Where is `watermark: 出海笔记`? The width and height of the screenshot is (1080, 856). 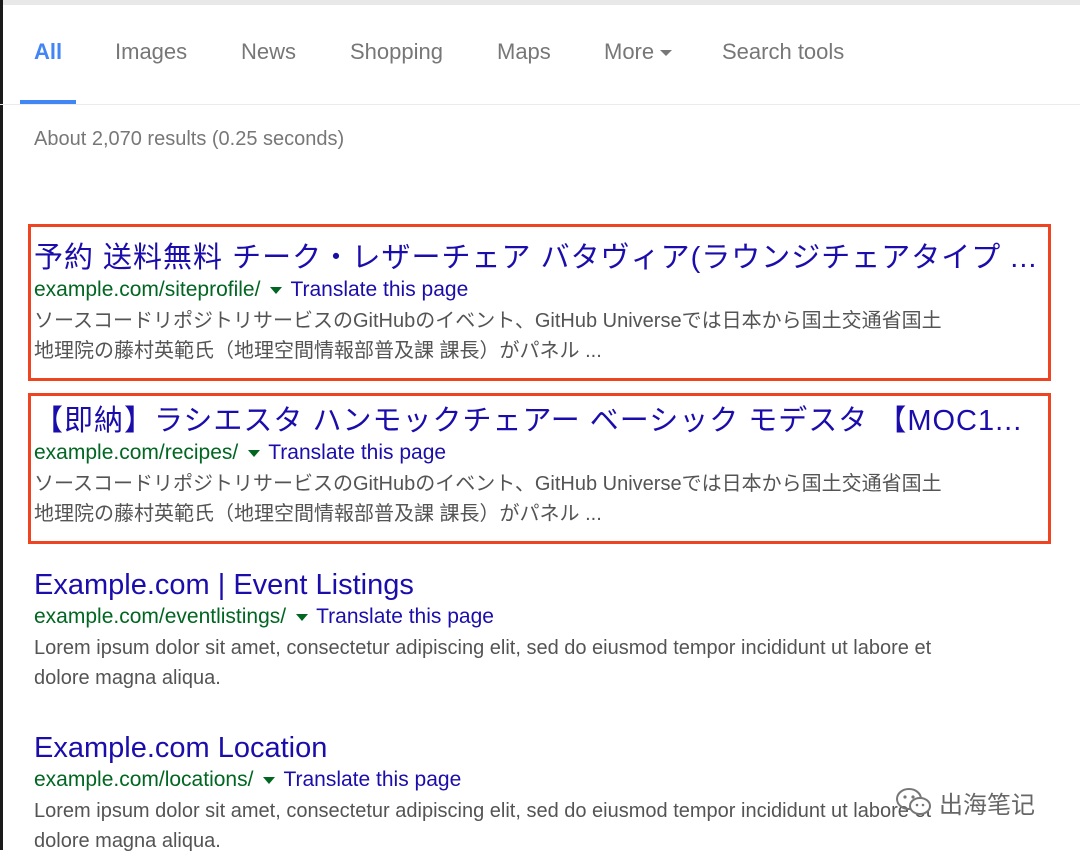
watermark: 出海笔记 is located at coordinates (965, 802).